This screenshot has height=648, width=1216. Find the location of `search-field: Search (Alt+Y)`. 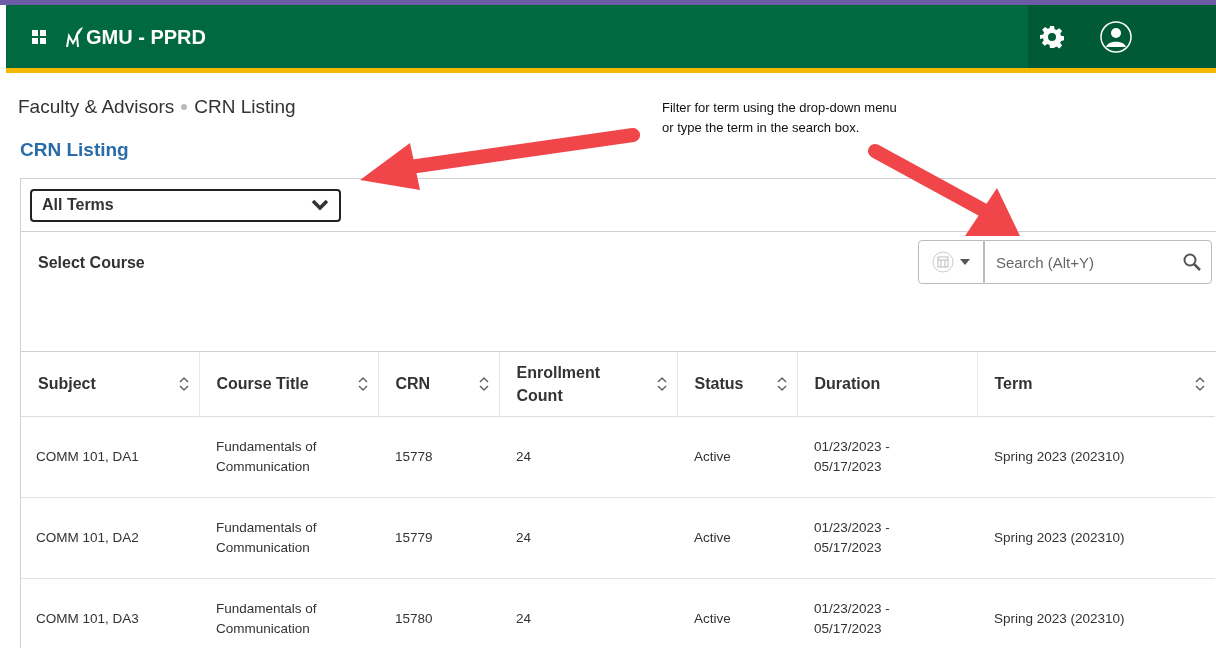

search-field: Search (Alt+Y) is located at coordinates (1098, 262).